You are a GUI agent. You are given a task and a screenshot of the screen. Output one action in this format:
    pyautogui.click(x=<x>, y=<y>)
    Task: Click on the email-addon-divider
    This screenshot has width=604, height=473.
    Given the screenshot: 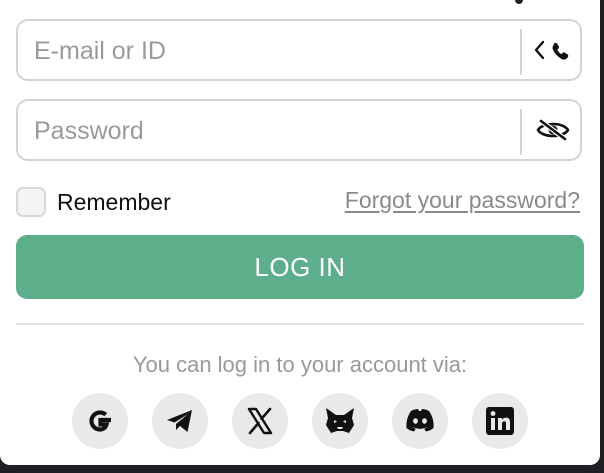 What is the action you would take?
    pyautogui.click(x=521, y=52)
    